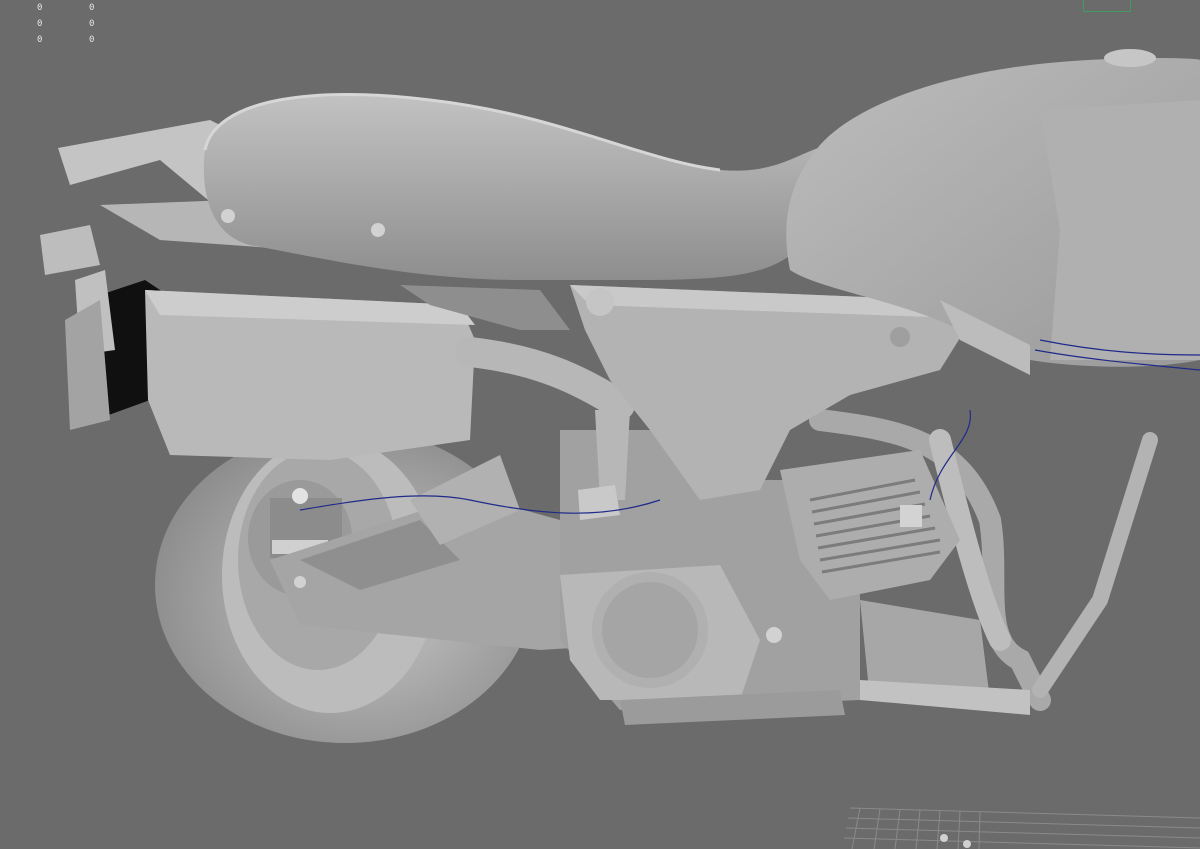  I want to click on ground-grid, so click(1021, 828).